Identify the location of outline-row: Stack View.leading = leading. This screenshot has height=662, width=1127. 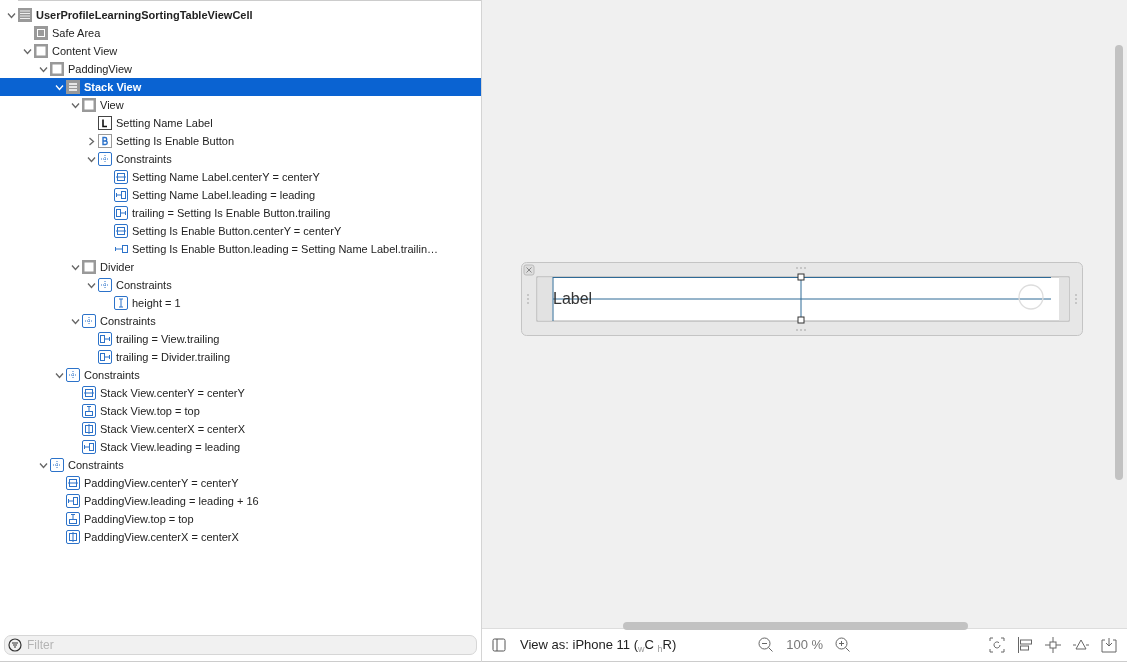
(240, 447).